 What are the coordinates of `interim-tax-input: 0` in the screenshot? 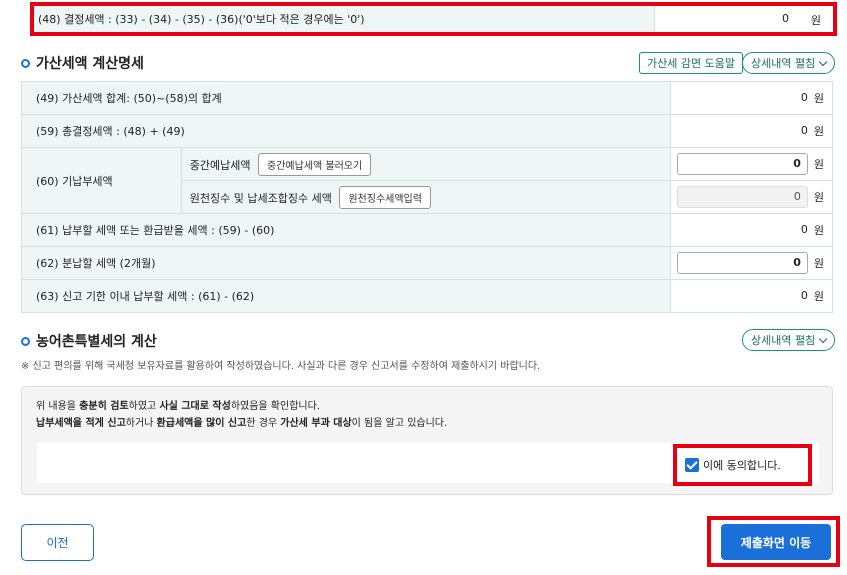 It's located at (742, 164).